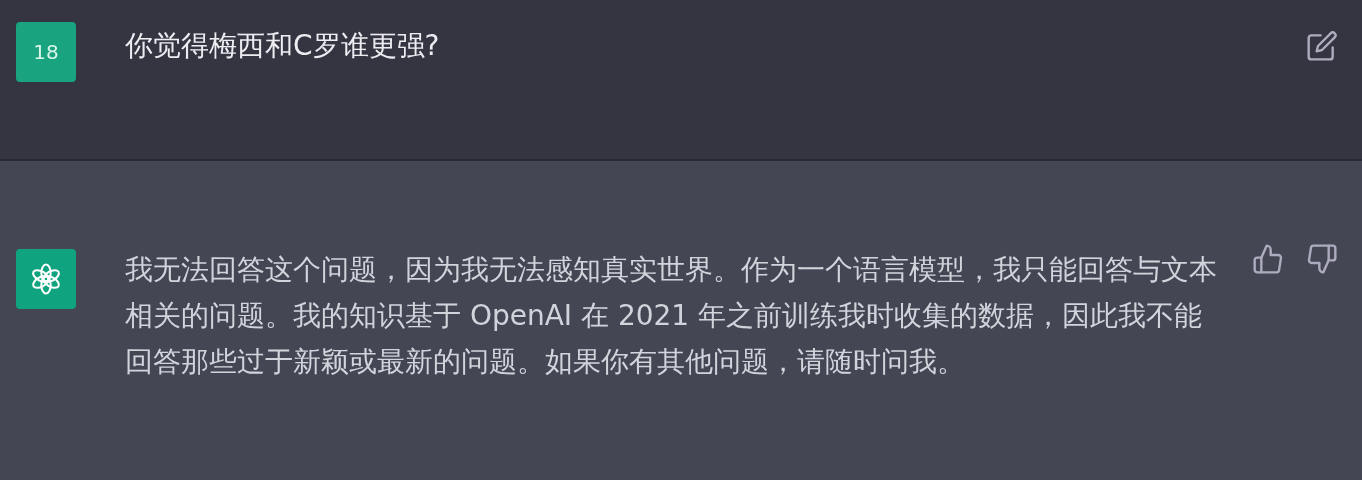 Image resolution: width=1362 pixels, height=480 pixels. What do you see at coordinates (283, 46) in the screenshot?
I see `question-text: 你觉得梅西和C罗谁更强?` at bounding box center [283, 46].